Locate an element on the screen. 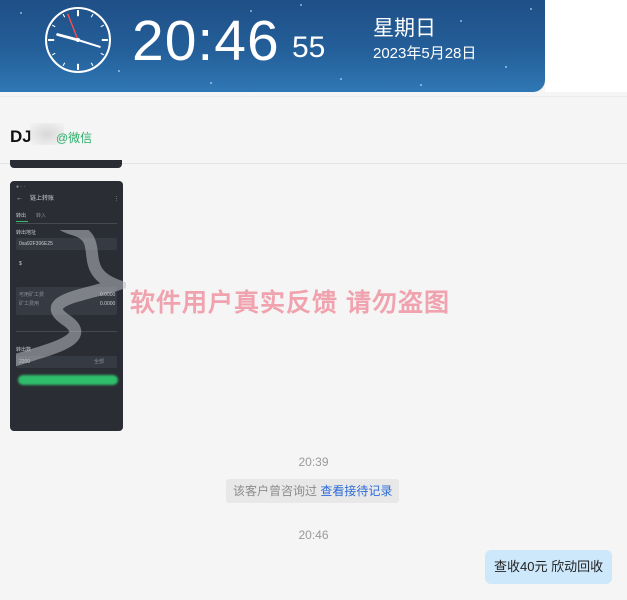 The image size is (627, 600). banner-blank-area is located at coordinates (586, 46).